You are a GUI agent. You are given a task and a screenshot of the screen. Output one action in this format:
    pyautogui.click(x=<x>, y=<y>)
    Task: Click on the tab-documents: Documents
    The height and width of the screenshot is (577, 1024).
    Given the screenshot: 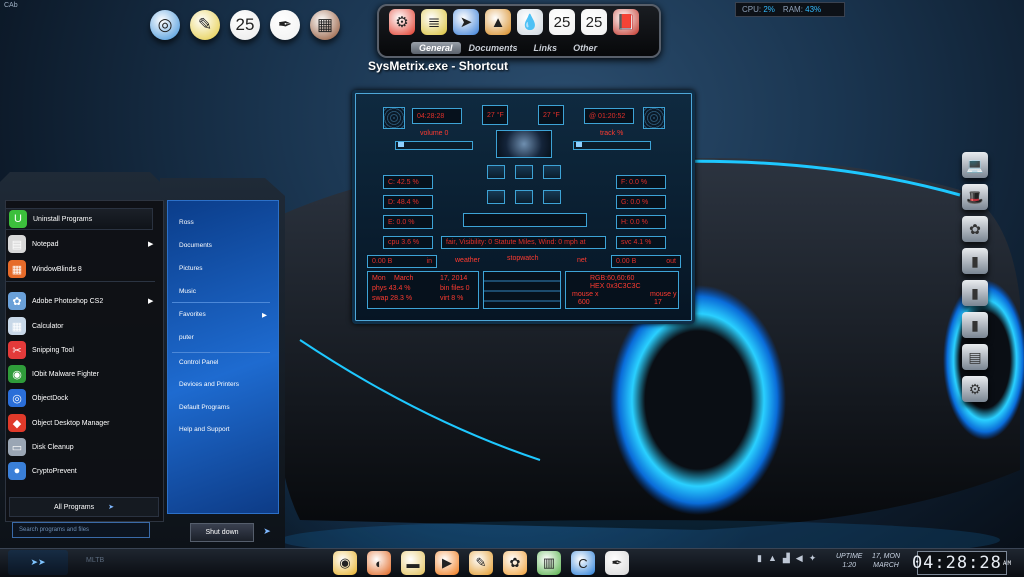 What is the action you would take?
    pyautogui.click(x=493, y=48)
    